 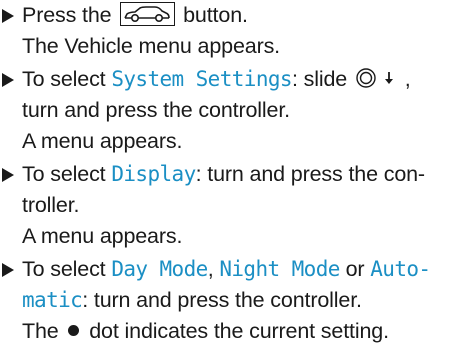 What do you see at coordinates (67, 174) in the screenshot?
I see `step-3-text-before: To select` at bounding box center [67, 174].